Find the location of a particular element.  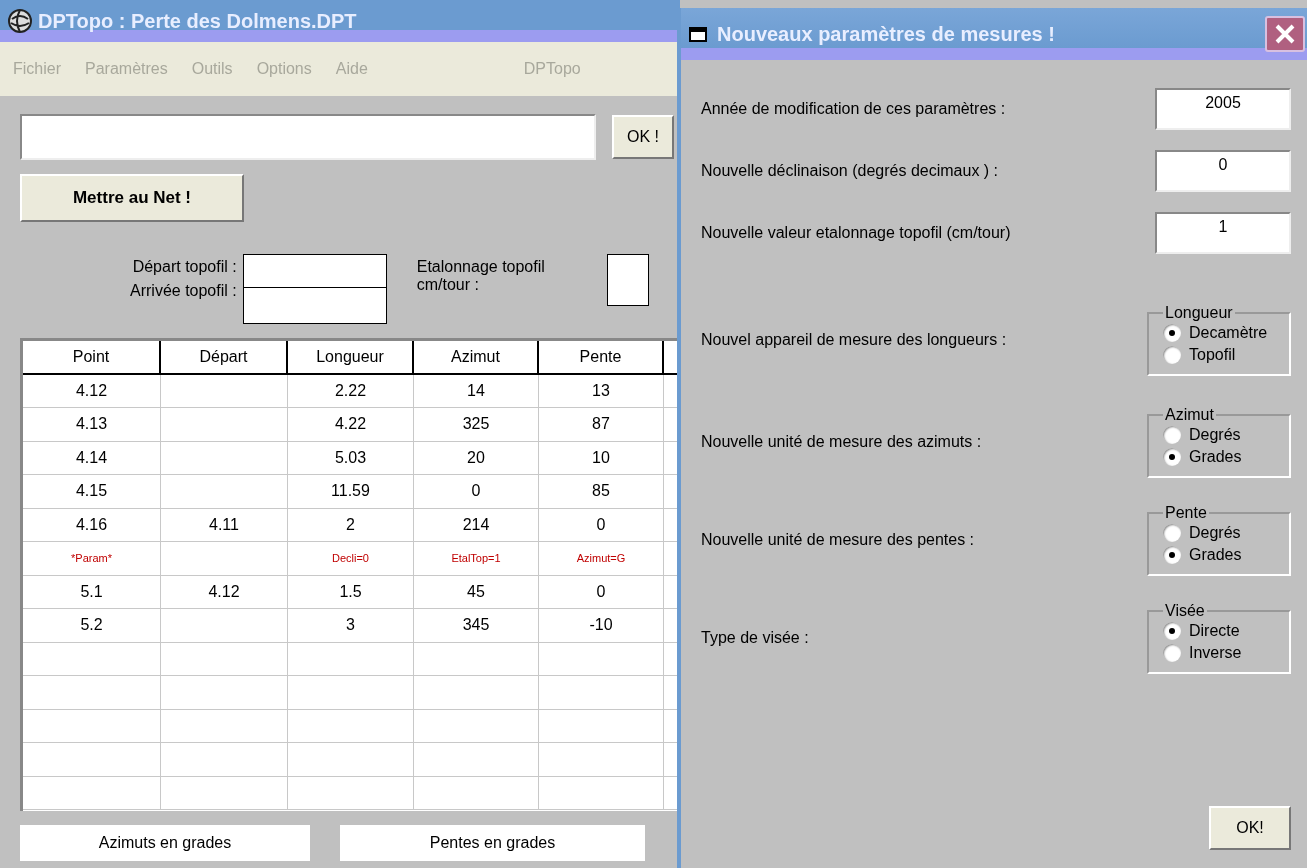

table-cell: 4.15 is located at coordinates (92, 492).